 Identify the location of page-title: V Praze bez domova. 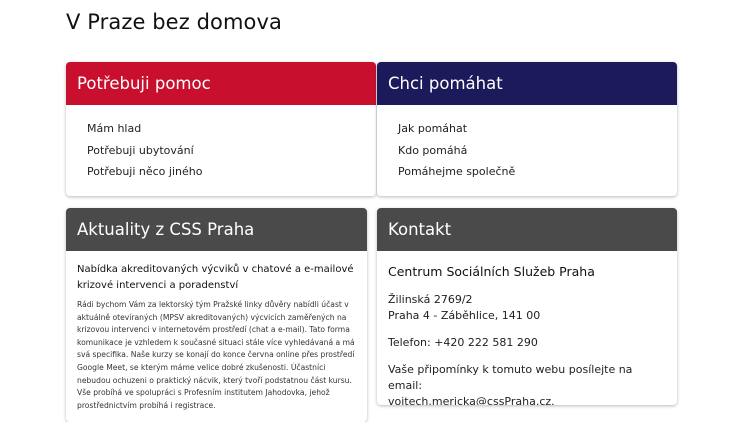
(174, 22).